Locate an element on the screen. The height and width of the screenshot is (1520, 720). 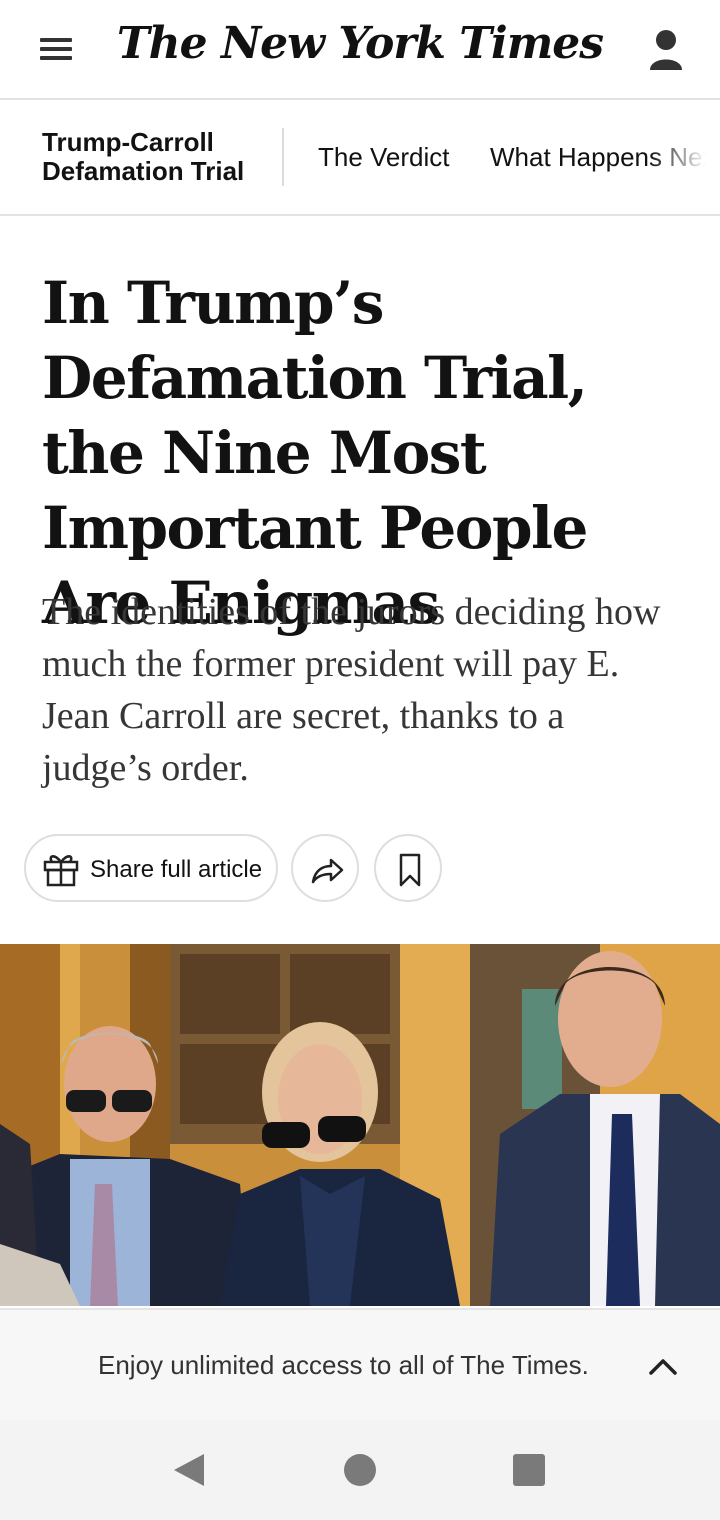
bookmark-icon is located at coordinates (410, 870).